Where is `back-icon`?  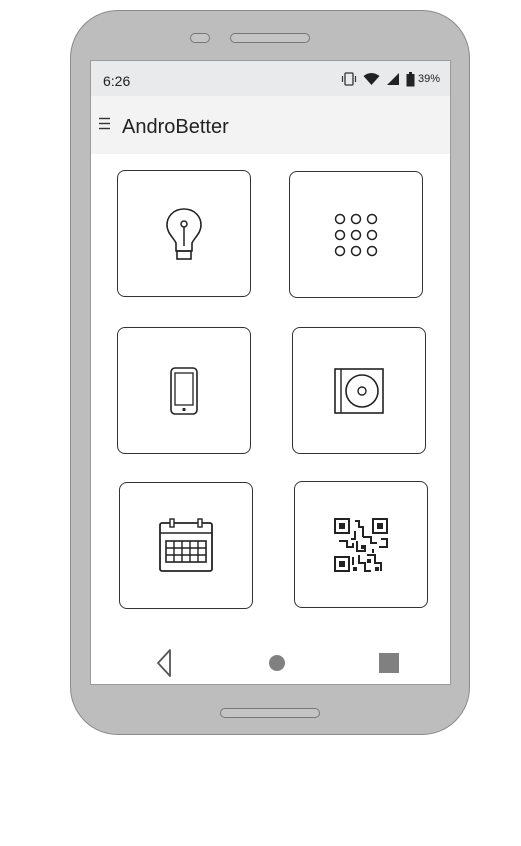 back-icon is located at coordinates (164, 663).